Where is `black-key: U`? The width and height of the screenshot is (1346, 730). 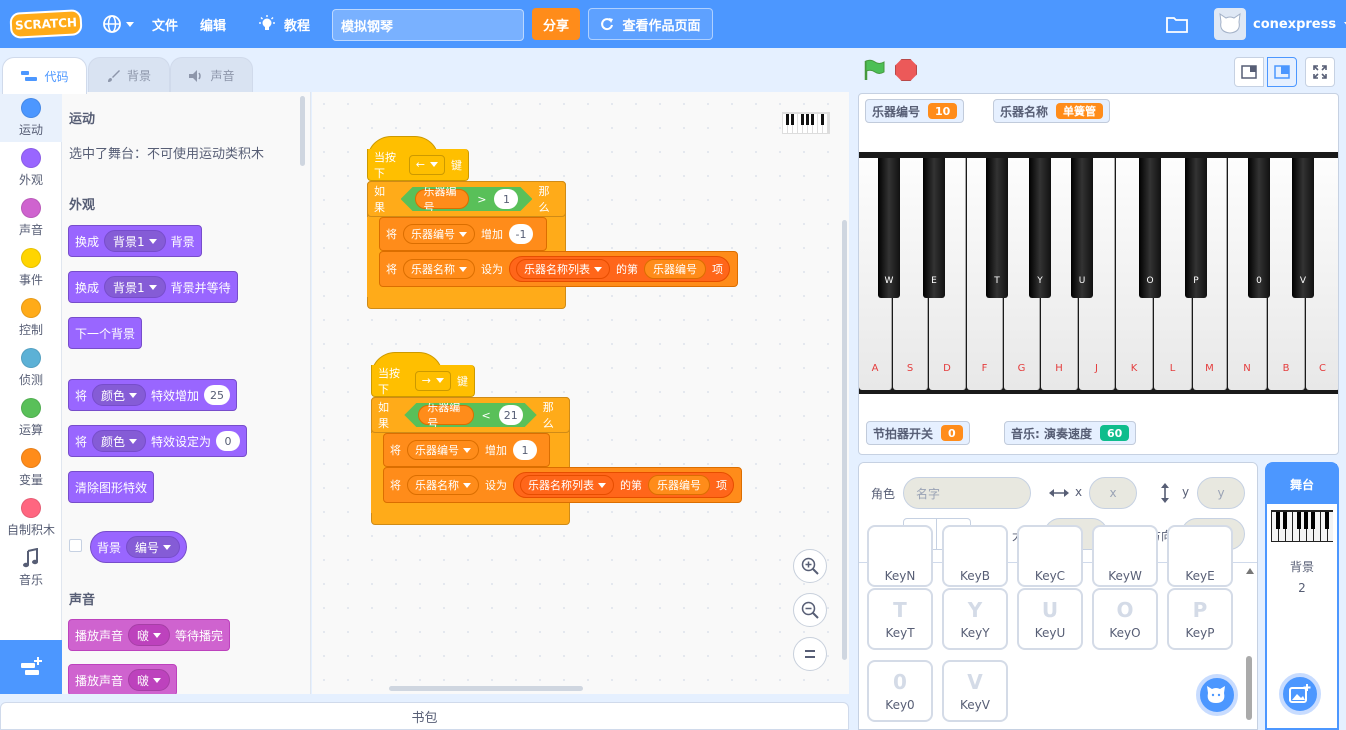
black-key: U is located at coordinates (1082, 228).